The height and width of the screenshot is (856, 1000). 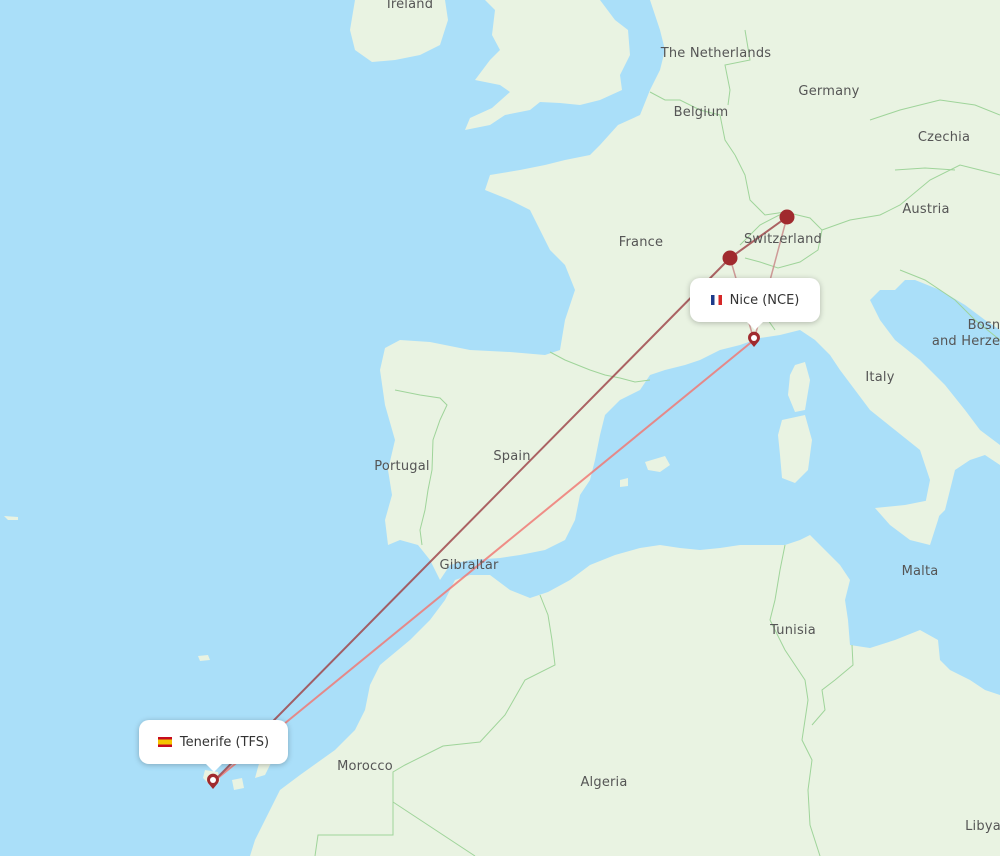 What do you see at coordinates (701, 112) in the screenshot?
I see `label-belgium: Belgium` at bounding box center [701, 112].